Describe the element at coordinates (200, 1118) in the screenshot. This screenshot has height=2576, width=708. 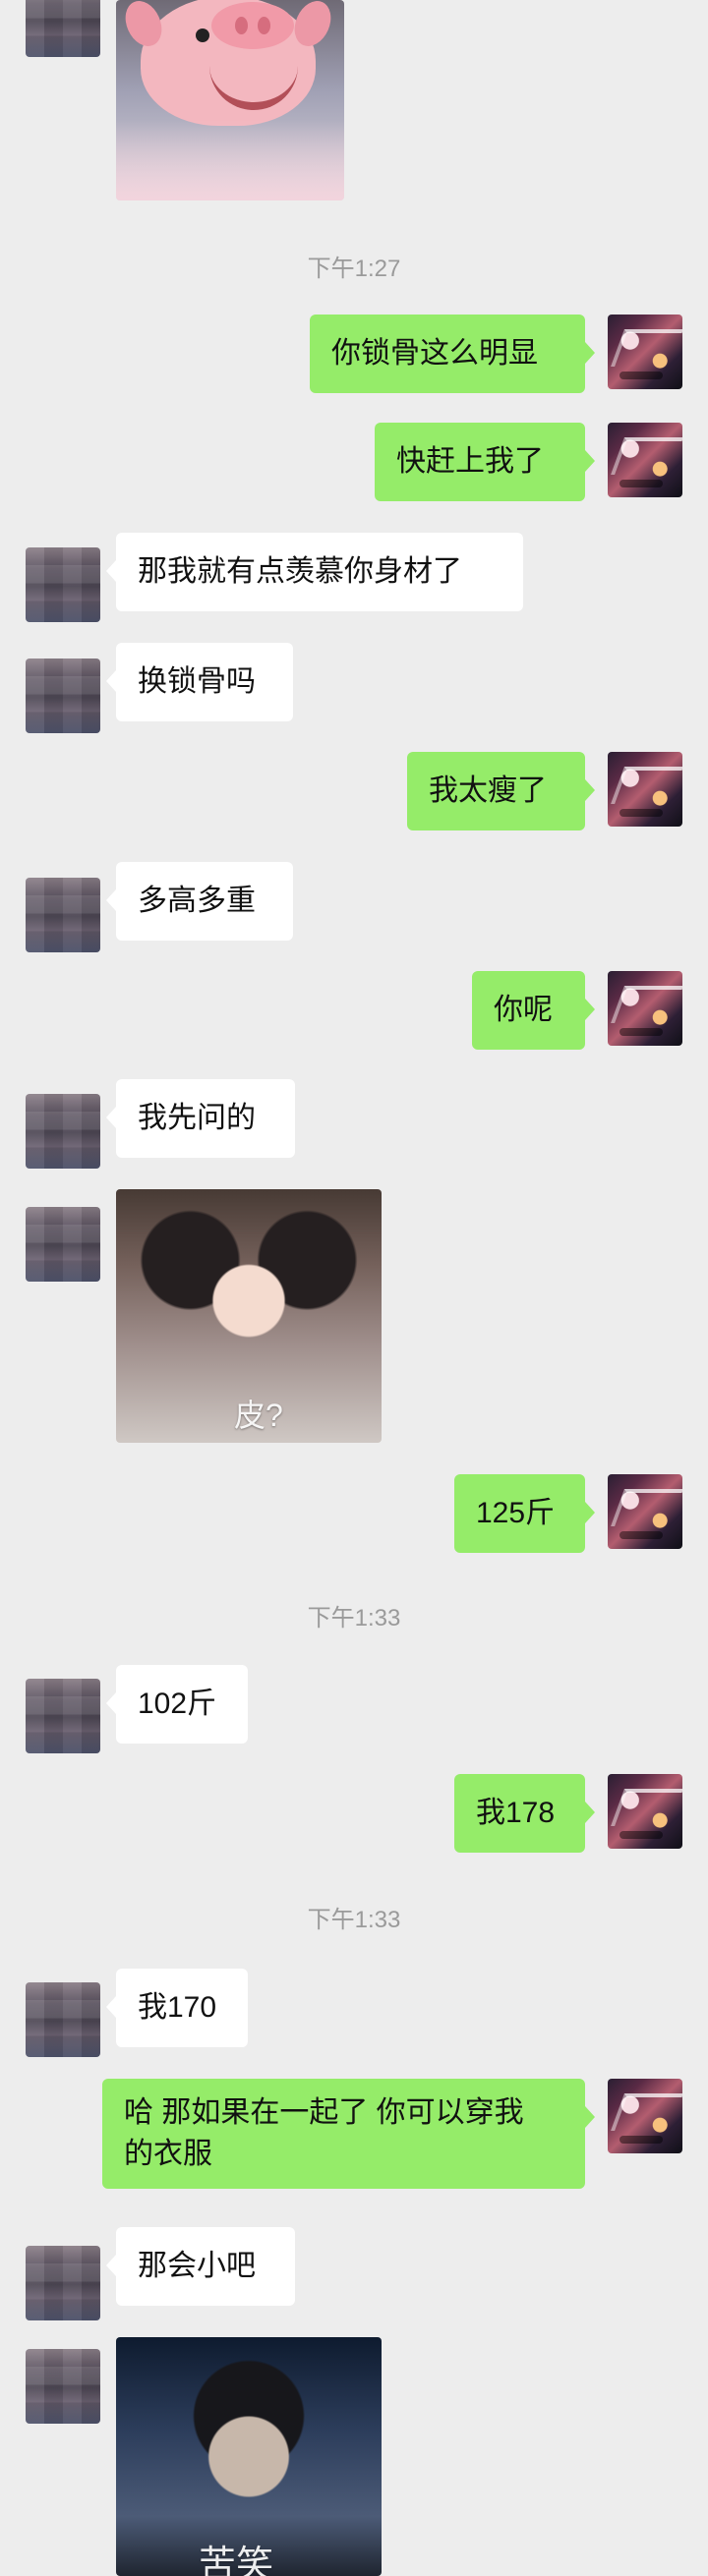
I see `received-message-4: 我先问的` at that location.